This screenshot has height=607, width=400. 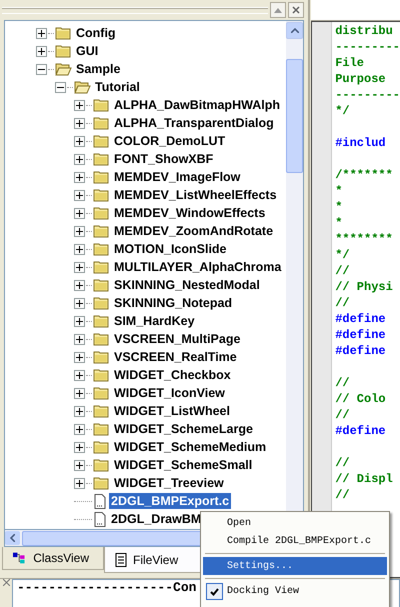 I want to click on tree-item: 2DGL_BMPExport.c, so click(x=170, y=501).